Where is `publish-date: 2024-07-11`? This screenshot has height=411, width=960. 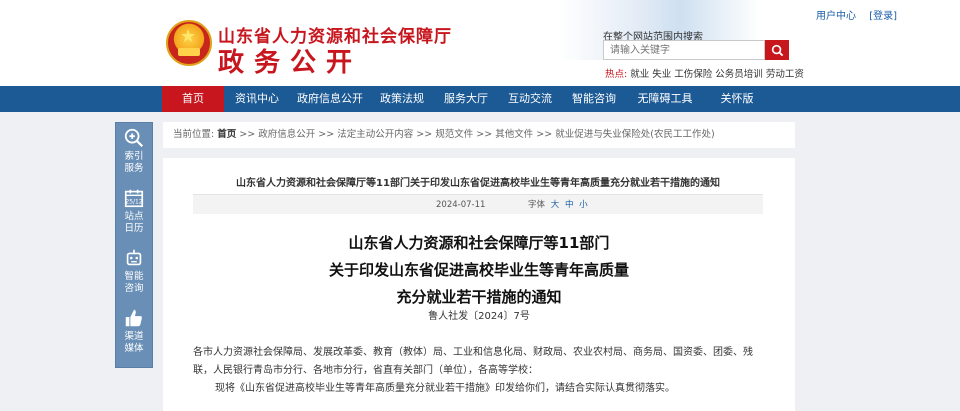
publish-date: 2024-07-11 is located at coordinates (461, 205).